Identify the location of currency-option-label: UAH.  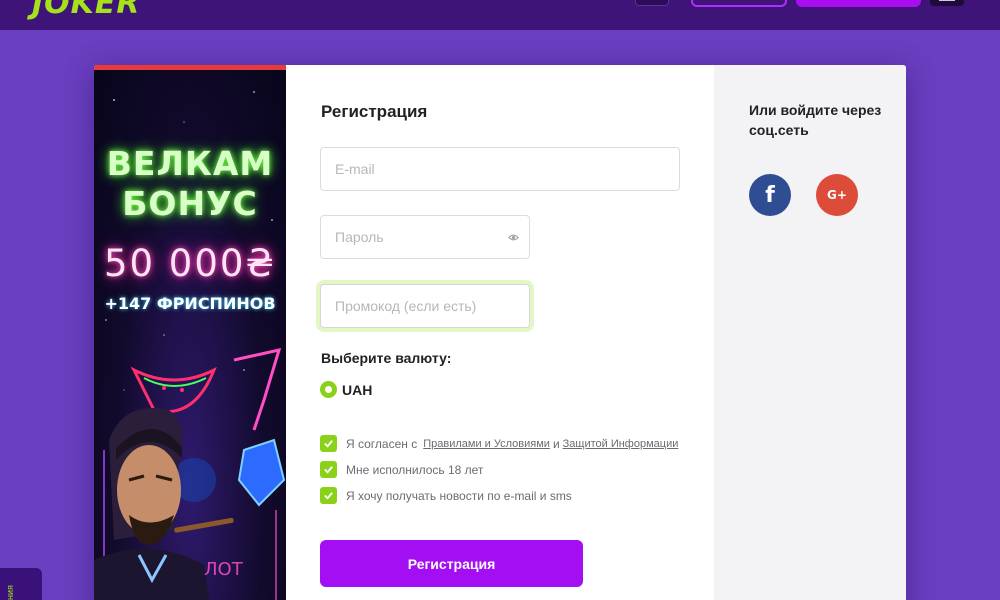
(357, 389).